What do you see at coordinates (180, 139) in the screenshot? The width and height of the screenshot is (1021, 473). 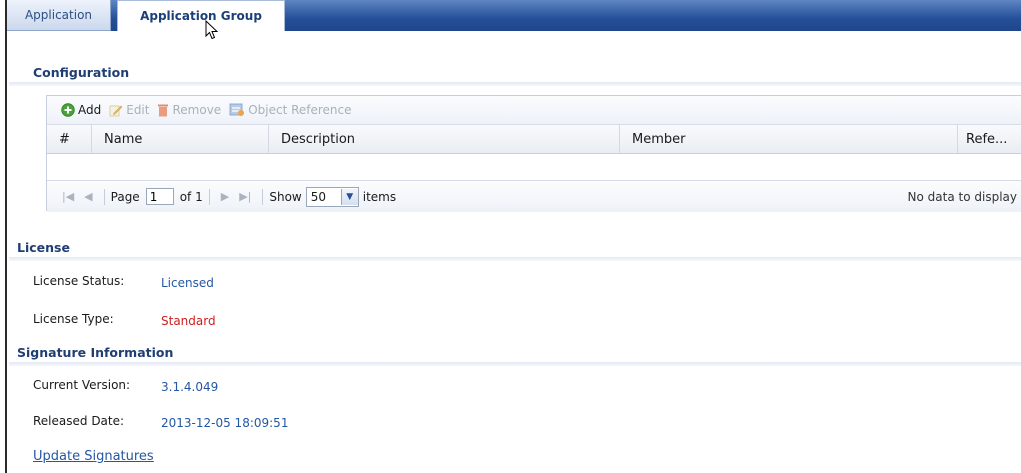 I see `column-header-name: Name` at bounding box center [180, 139].